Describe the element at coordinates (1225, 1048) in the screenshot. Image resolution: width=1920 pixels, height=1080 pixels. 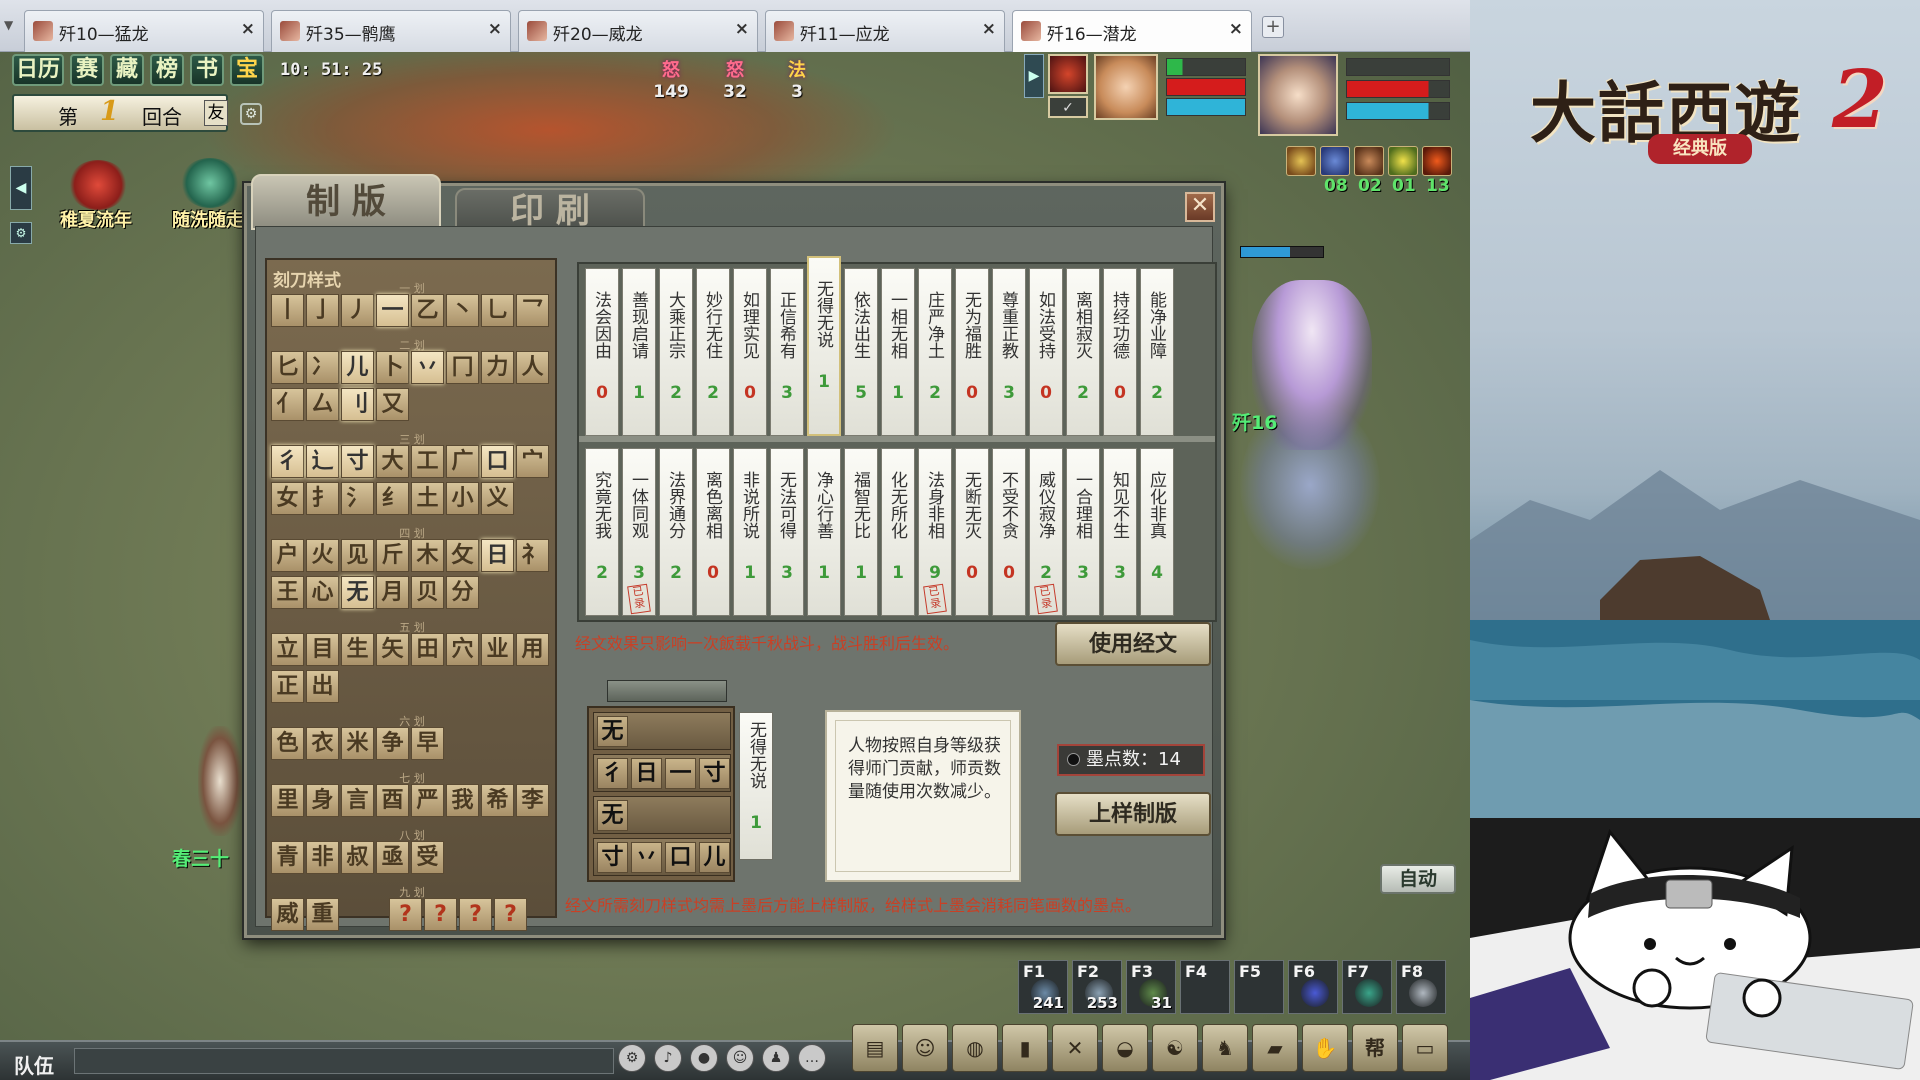
I see `horse-icon: ♞` at that location.